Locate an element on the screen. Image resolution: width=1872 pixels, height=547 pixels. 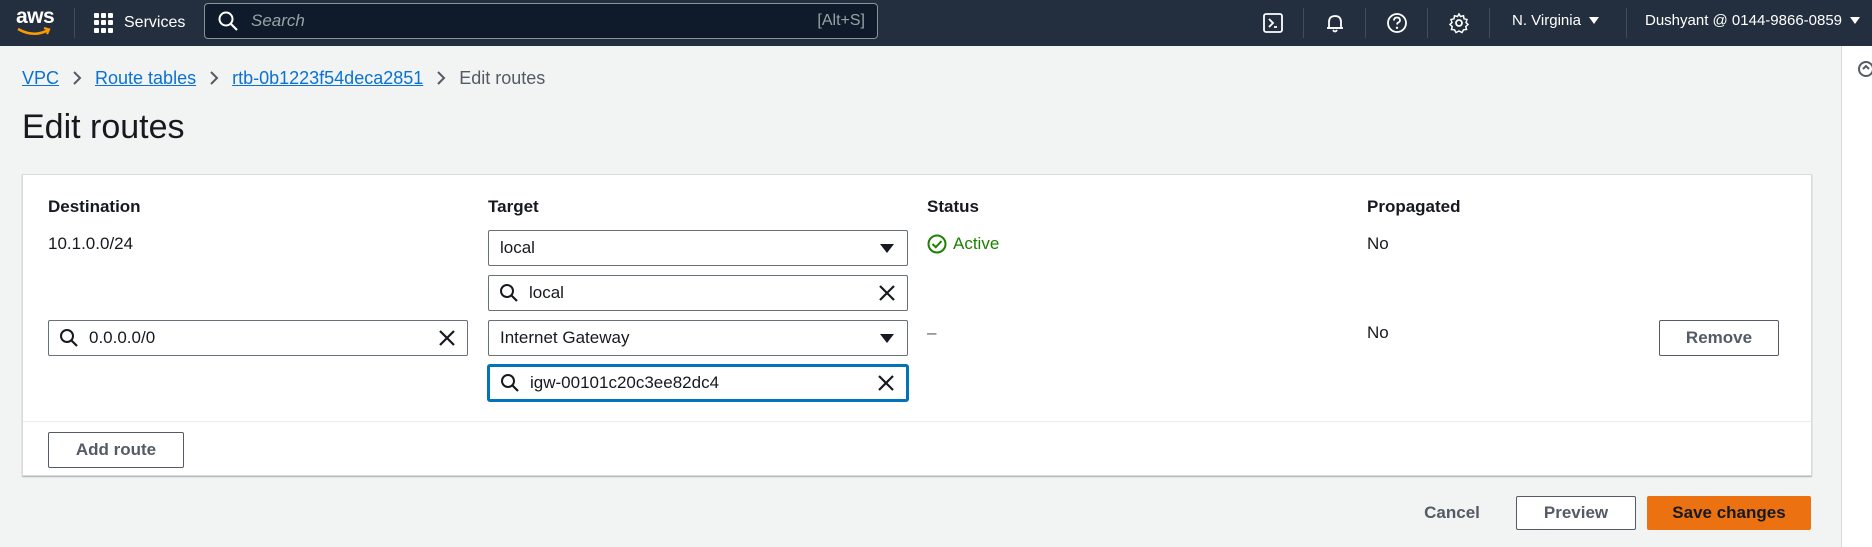
settings-button is located at coordinates (1459, 23).